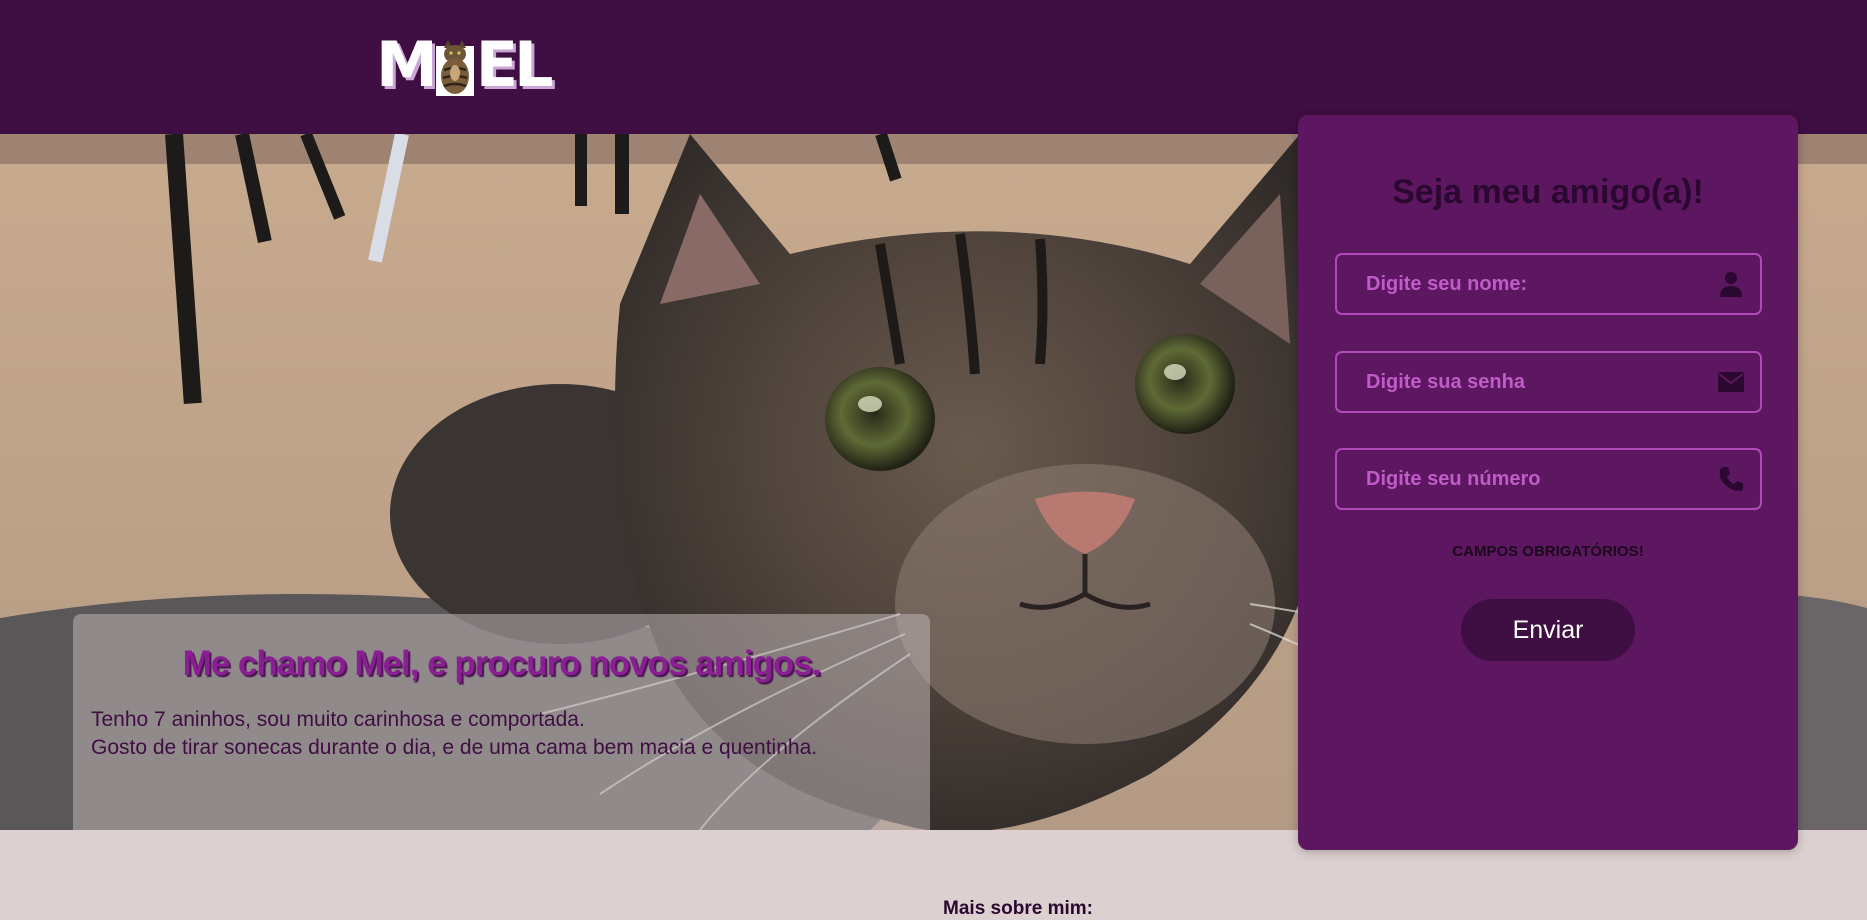  Describe the element at coordinates (1453, 478) in the screenshot. I see `phone-placeholder: Digite seu número` at that location.